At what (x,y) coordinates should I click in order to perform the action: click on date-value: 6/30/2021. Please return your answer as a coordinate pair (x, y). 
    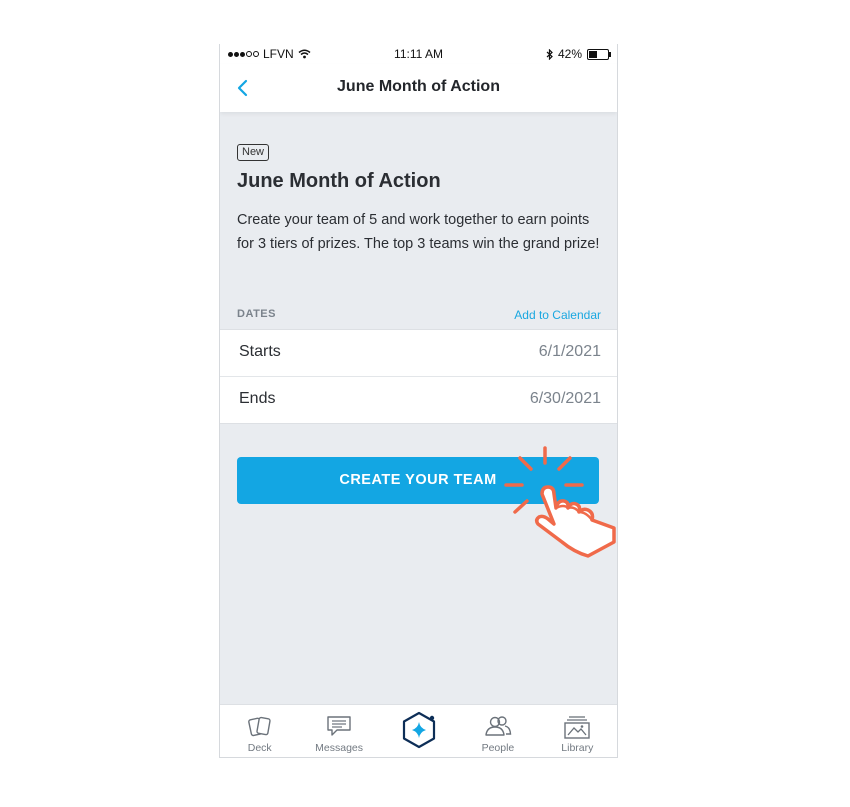
    Looking at the image, I should click on (565, 398).